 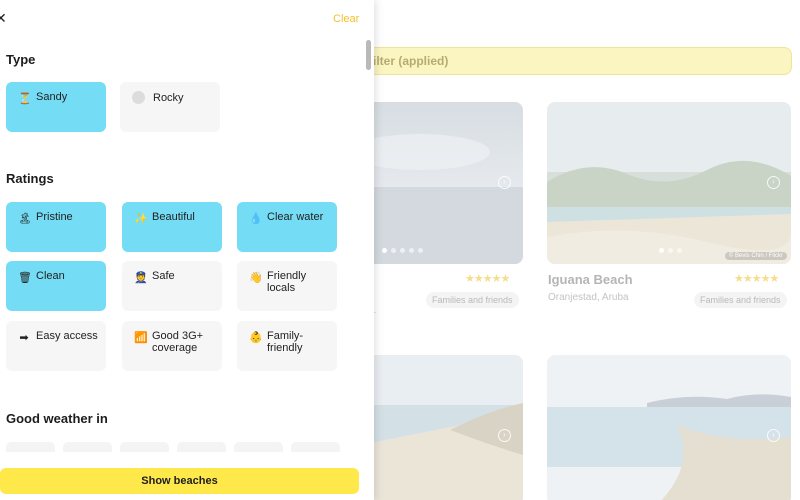 What do you see at coordinates (21, 59) in the screenshot?
I see `type-section-title: Type` at bounding box center [21, 59].